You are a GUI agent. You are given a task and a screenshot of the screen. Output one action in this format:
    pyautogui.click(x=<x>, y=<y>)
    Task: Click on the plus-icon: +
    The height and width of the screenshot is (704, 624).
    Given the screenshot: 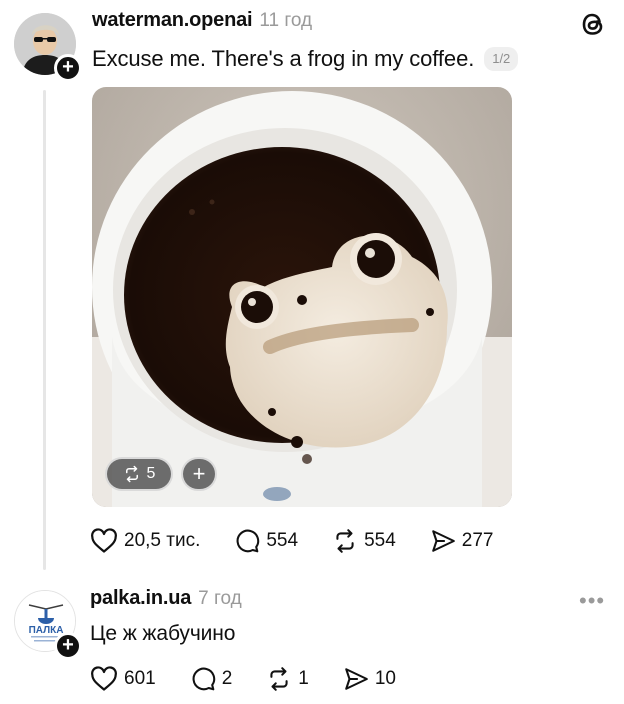 What is the action you would take?
    pyautogui.click(x=199, y=473)
    